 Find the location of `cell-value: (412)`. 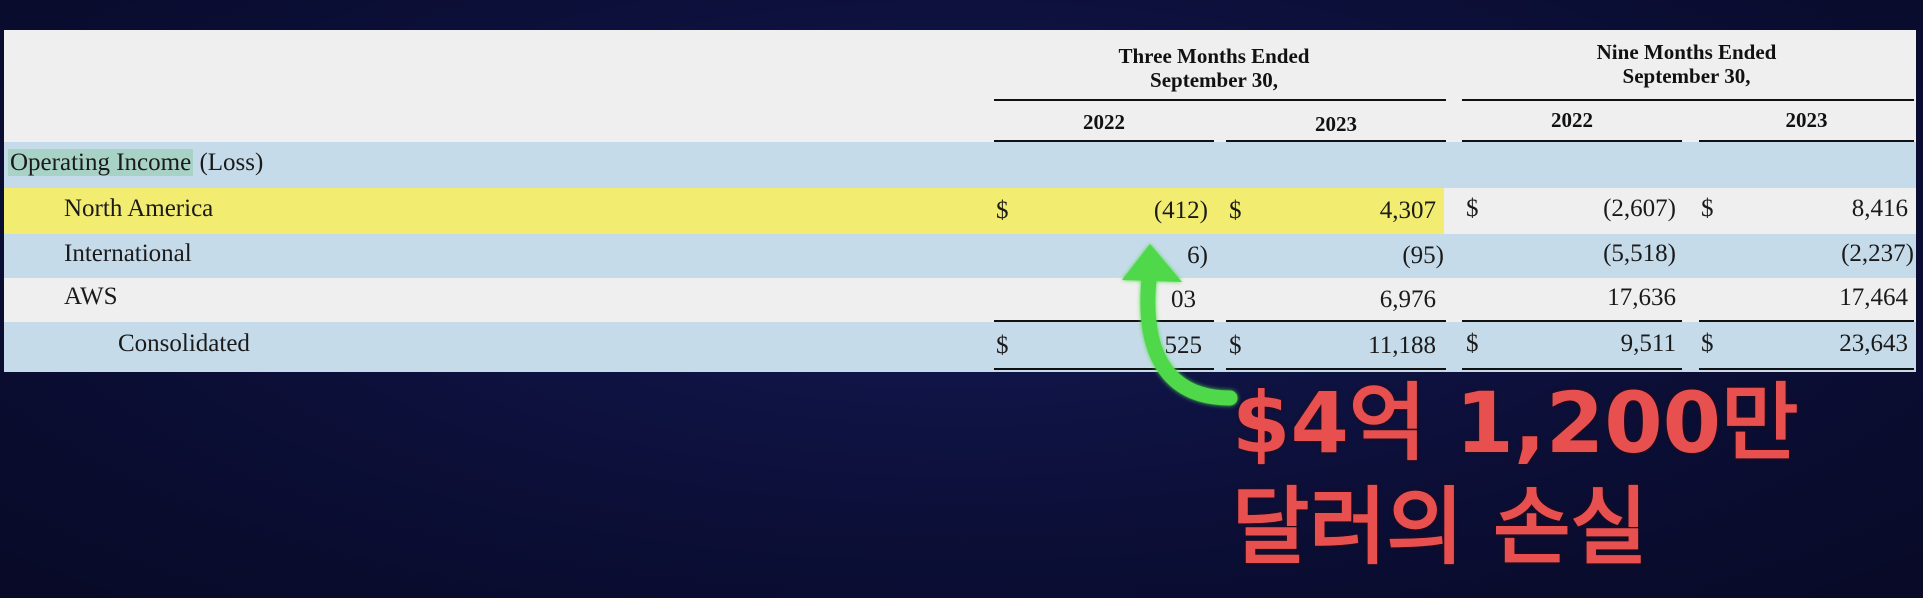

cell-value: (412) is located at coordinates (1180, 210).